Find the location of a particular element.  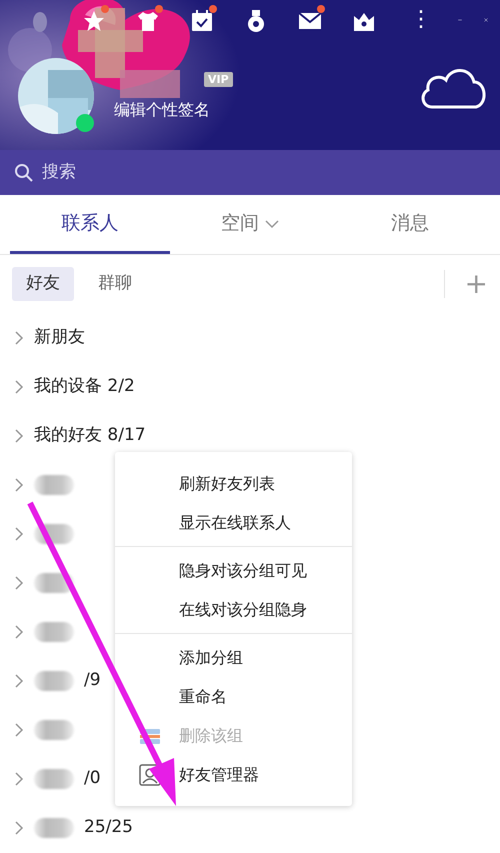

tab: 空间 is located at coordinates (250, 224).